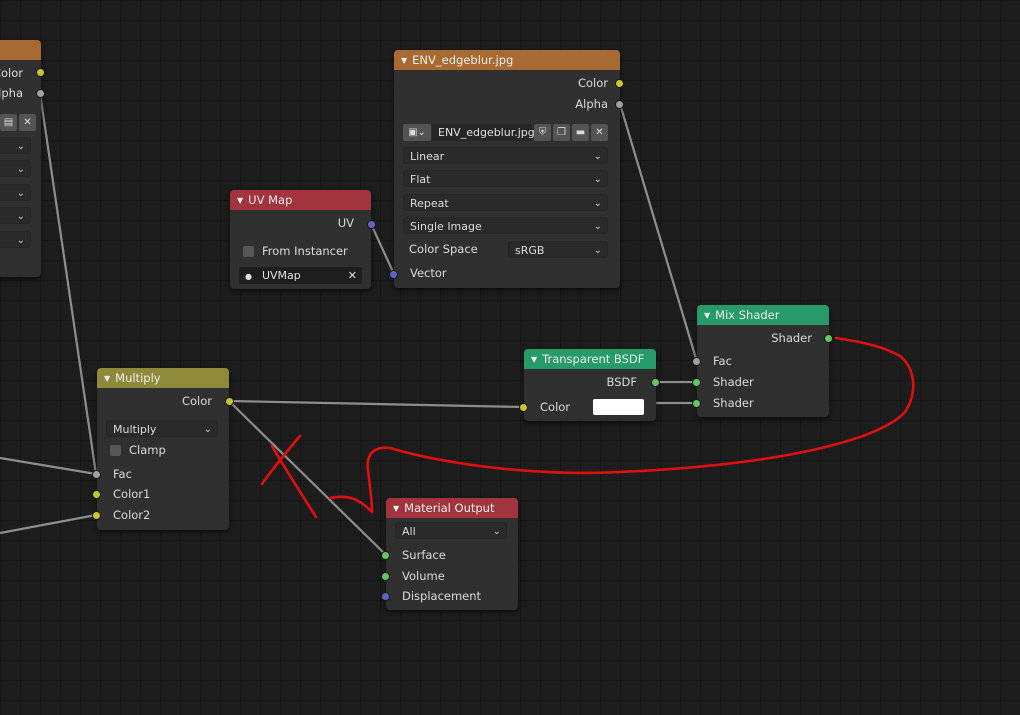  Describe the element at coordinates (423, 576) in the screenshot. I see `volume-input-label: Volume` at that location.